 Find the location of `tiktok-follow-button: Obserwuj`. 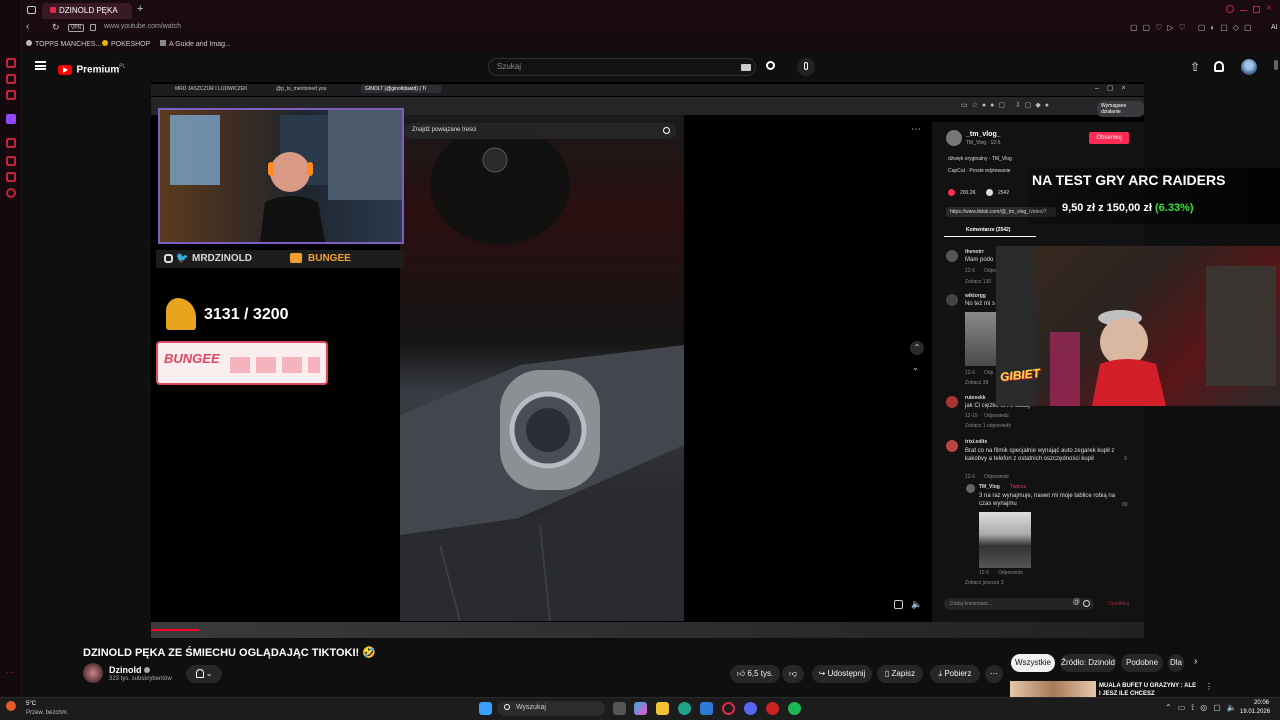

tiktok-follow-button: Obserwuj is located at coordinates (1109, 138).